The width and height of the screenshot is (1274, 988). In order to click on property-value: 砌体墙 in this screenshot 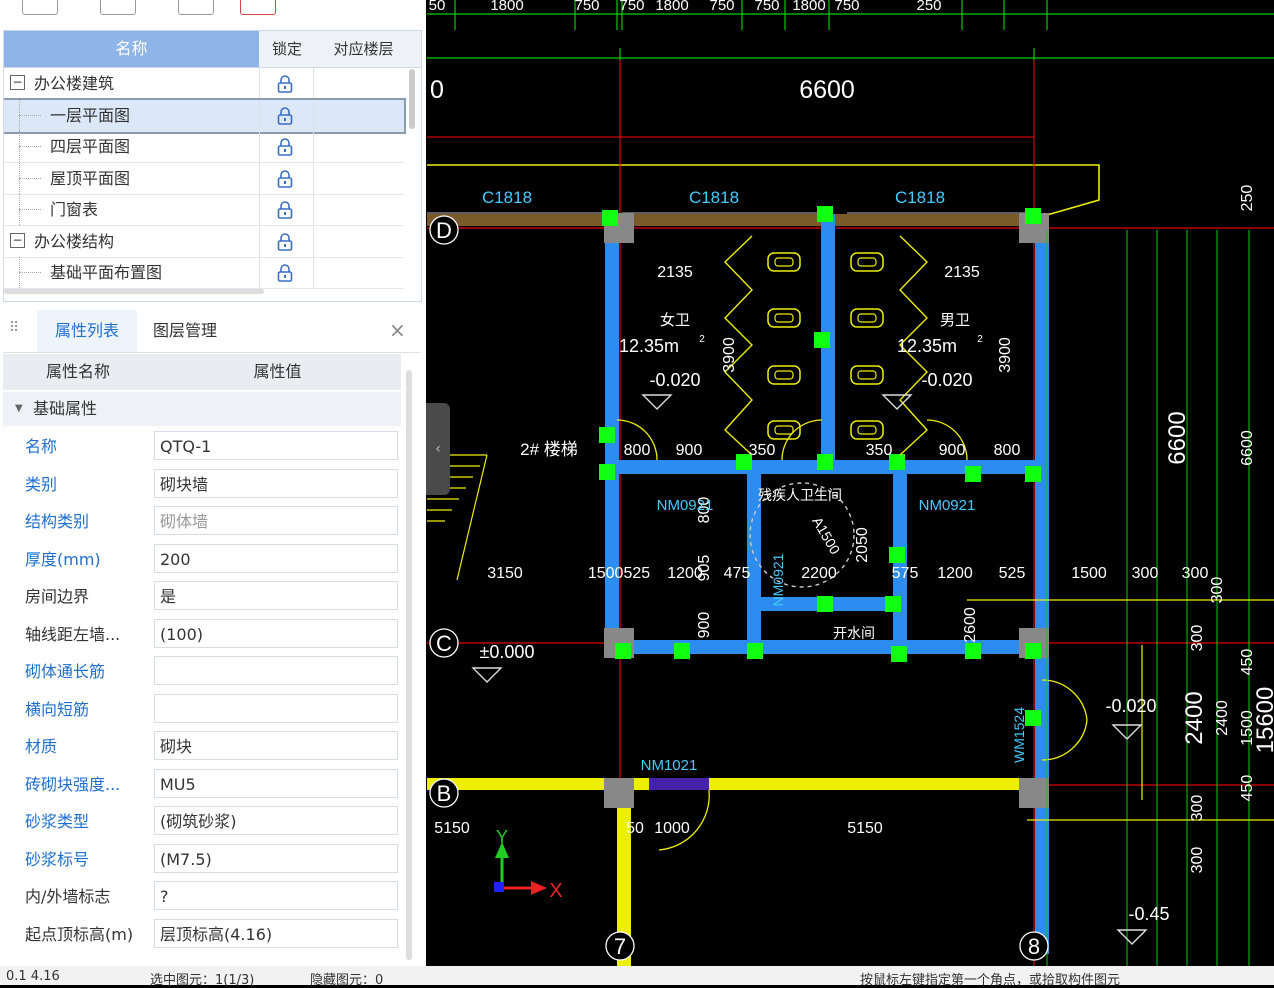, I will do `click(276, 520)`.